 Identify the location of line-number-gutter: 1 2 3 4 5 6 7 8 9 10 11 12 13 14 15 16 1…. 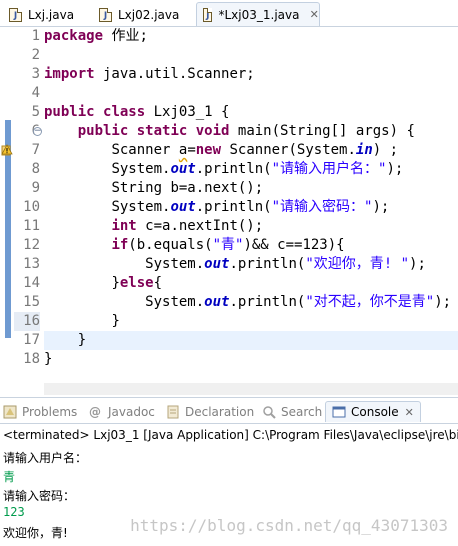
(27, 211).